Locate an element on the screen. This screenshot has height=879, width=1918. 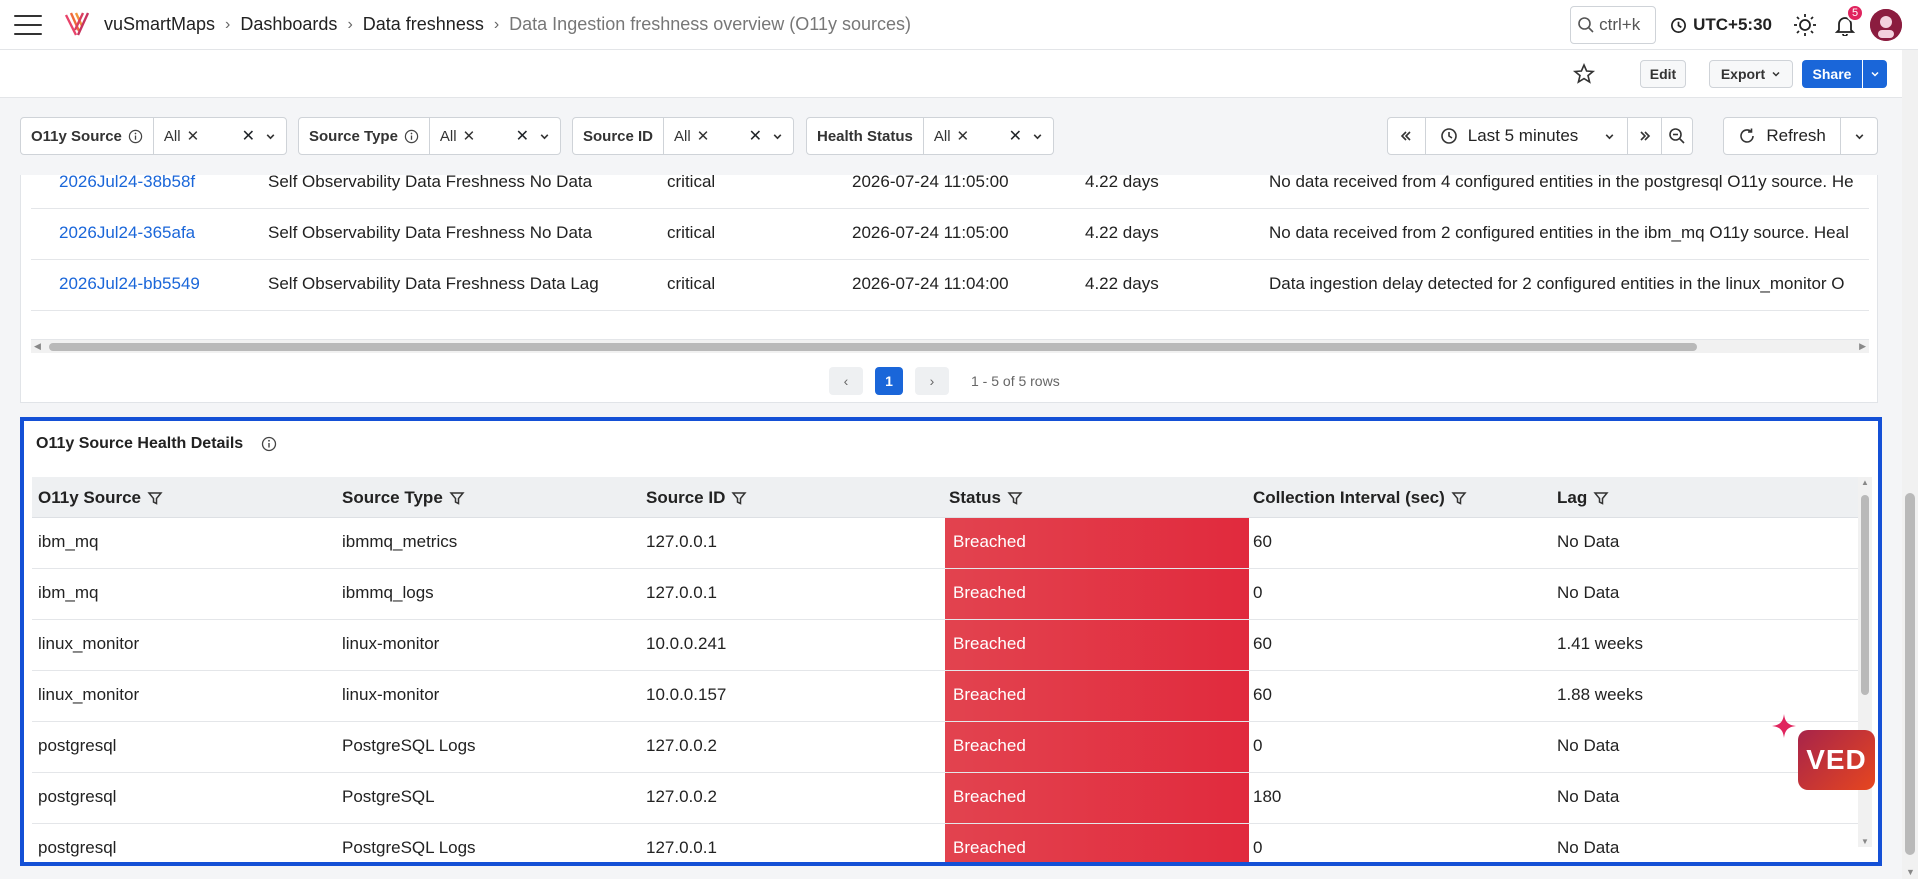
share-button: Share is located at coordinates (1832, 74).